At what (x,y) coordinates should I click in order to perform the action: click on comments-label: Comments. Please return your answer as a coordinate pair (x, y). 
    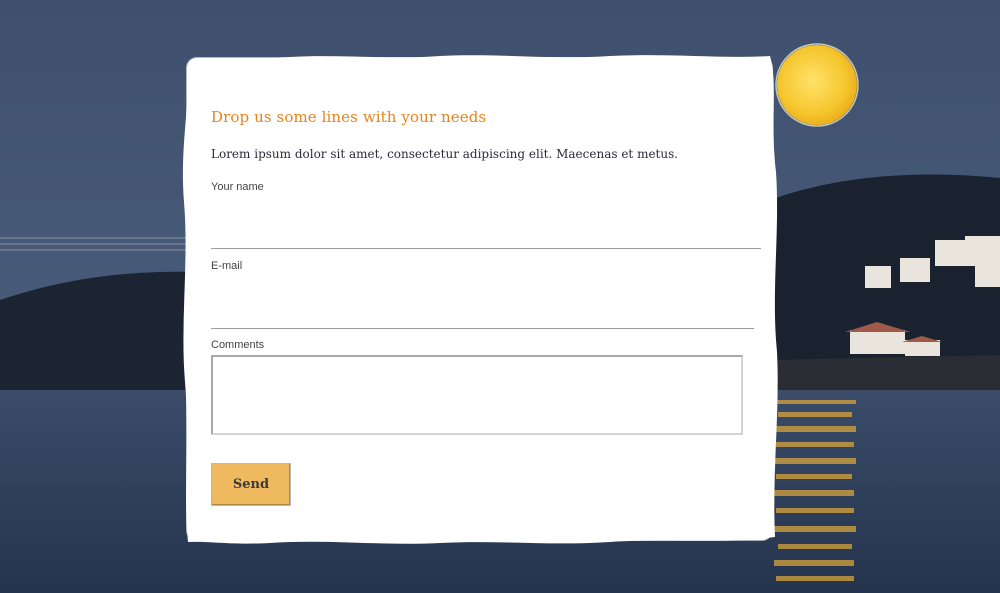
    Looking at the image, I should click on (238, 345).